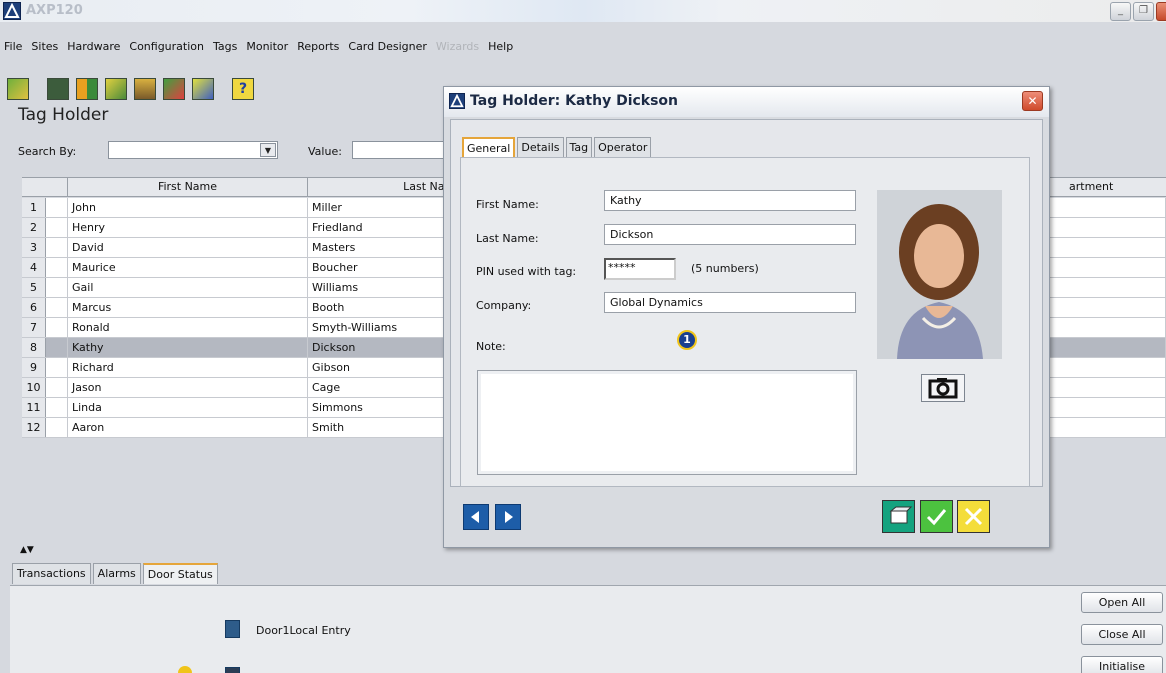 This screenshot has height=673, width=1166. What do you see at coordinates (116, 89) in the screenshot?
I see `schedule-icon` at bounding box center [116, 89].